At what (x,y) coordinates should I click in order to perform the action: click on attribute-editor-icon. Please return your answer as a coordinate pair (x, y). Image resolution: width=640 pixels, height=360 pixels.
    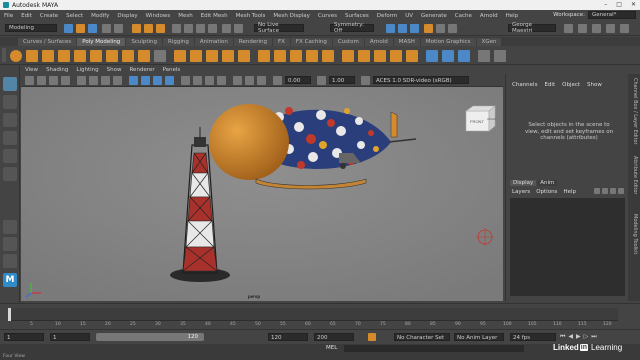
    Looking at the image, I should click on (596, 28).